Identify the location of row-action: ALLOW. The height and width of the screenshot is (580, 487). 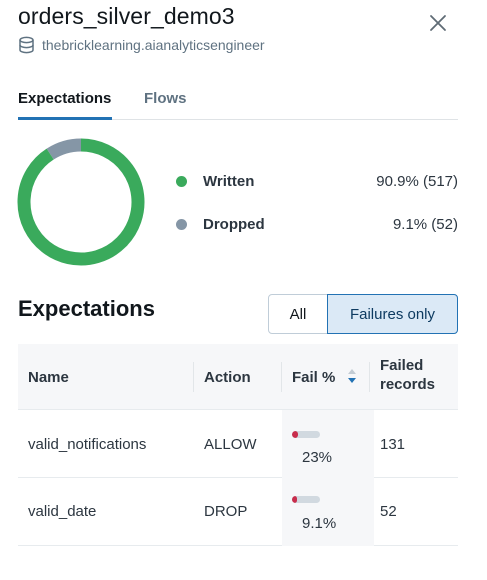
(230, 444).